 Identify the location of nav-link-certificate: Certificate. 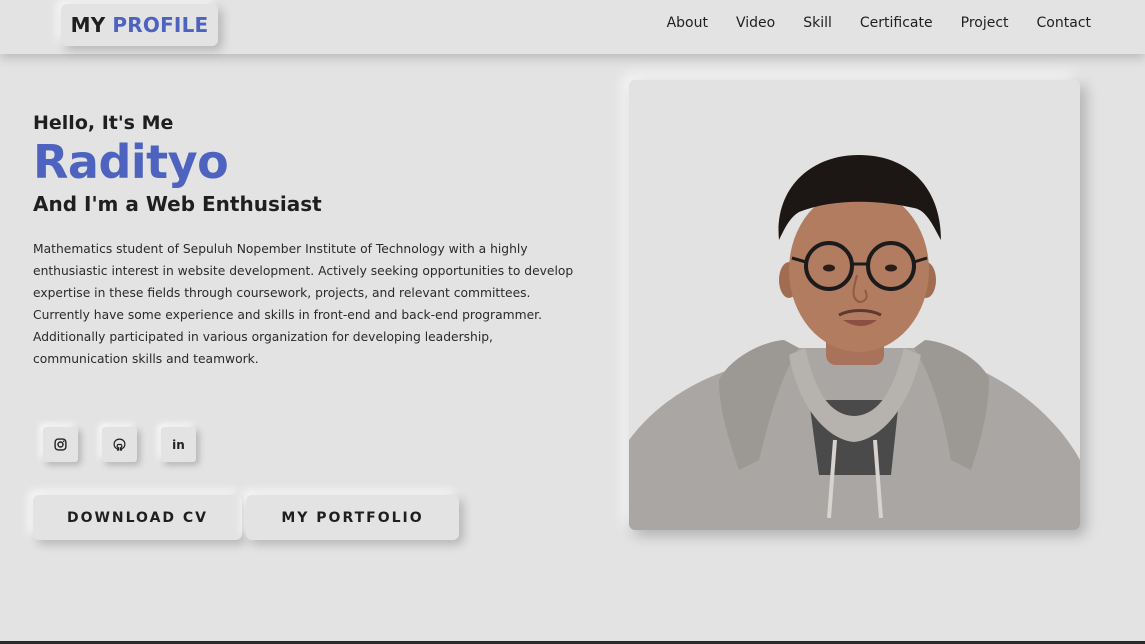
(896, 23).